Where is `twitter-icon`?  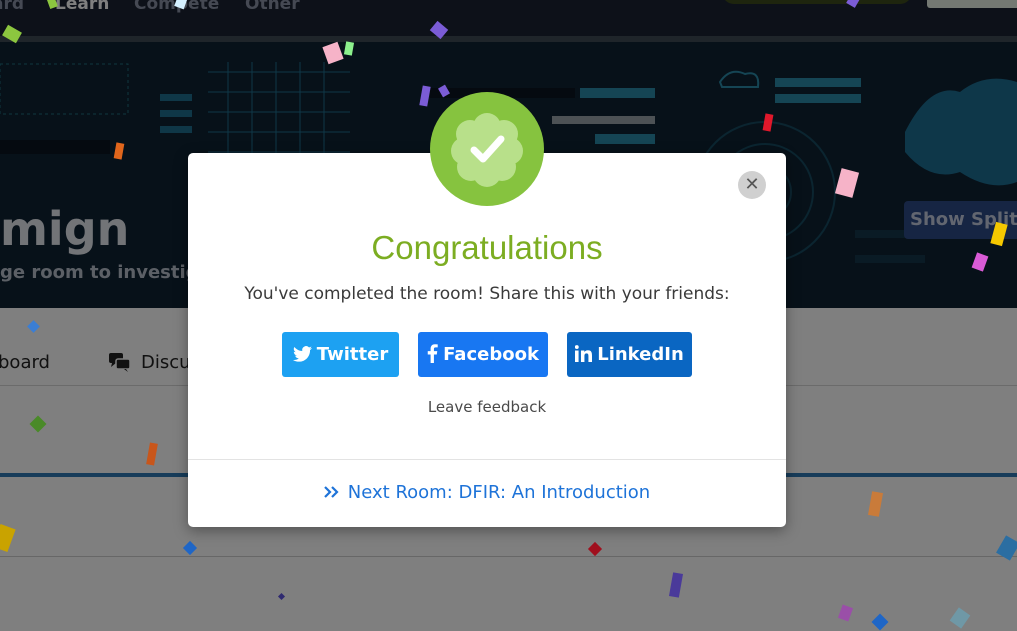
twitter-icon is located at coordinates (302, 354).